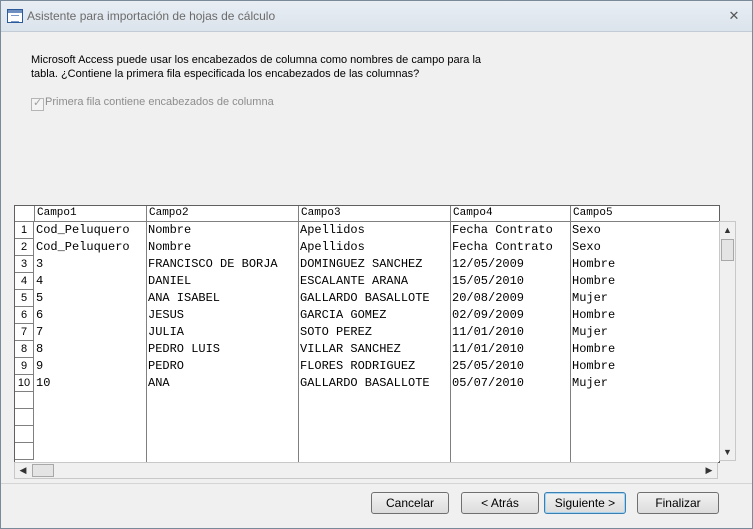  I want to click on table-row: 10 10 ANA GALLARDO BASALLOTE 05/07/2010 Mujer, so click(367, 383).